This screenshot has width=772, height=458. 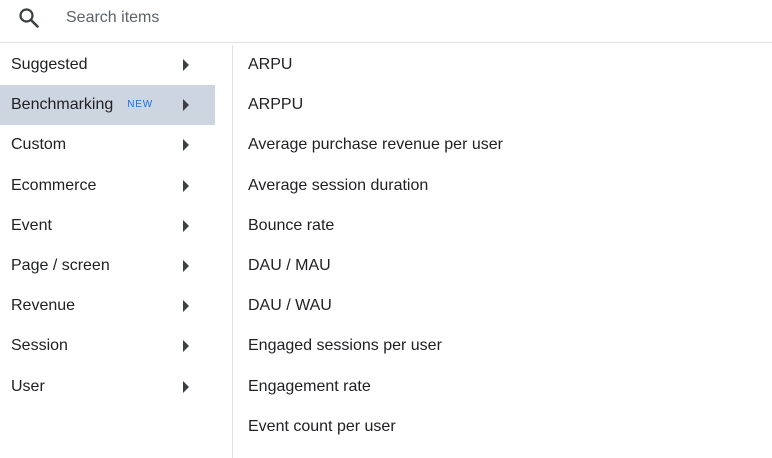 I want to click on category-label: Session, so click(x=39, y=346).